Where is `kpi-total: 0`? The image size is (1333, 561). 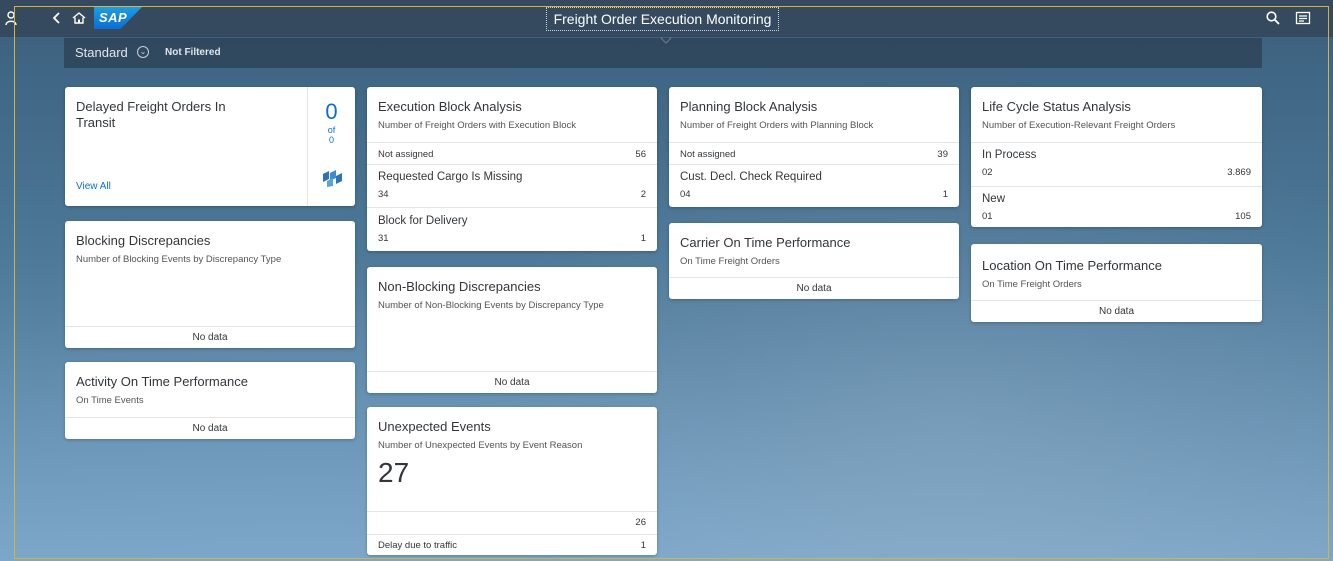 kpi-total: 0 is located at coordinates (331, 140).